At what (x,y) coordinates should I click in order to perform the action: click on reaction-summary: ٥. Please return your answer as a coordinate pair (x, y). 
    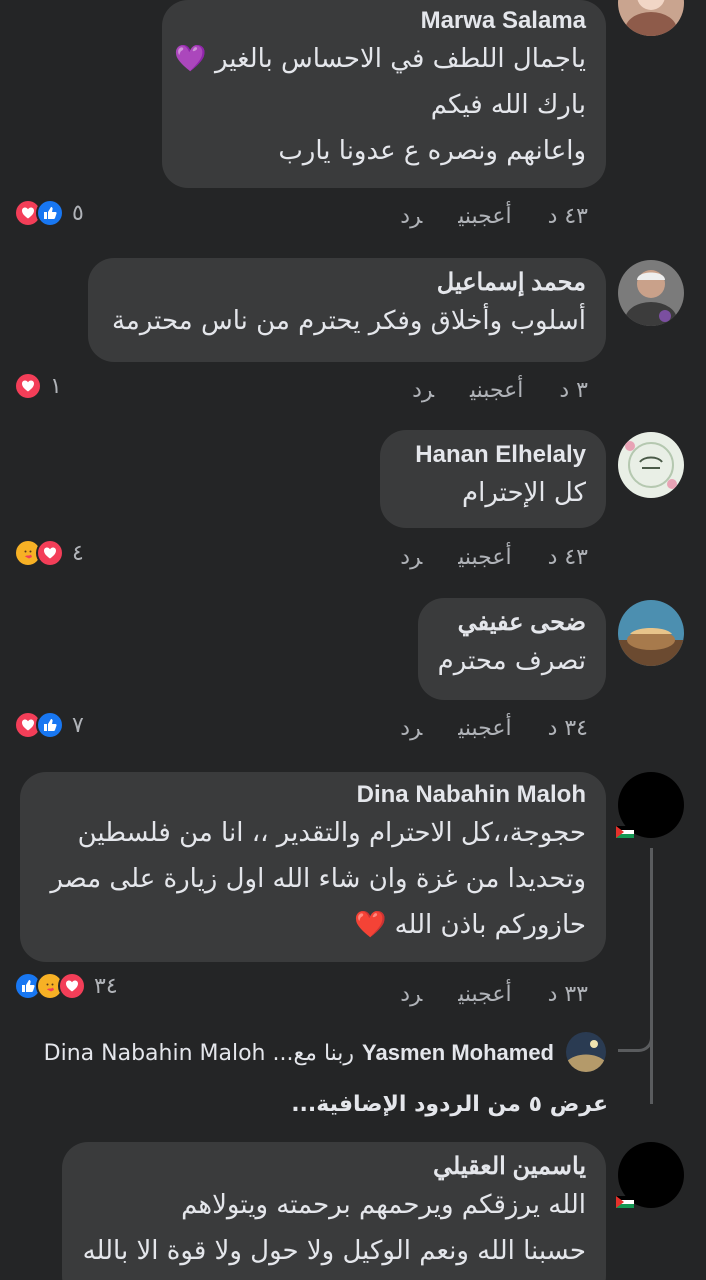
    Looking at the image, I should click on (49, 213).